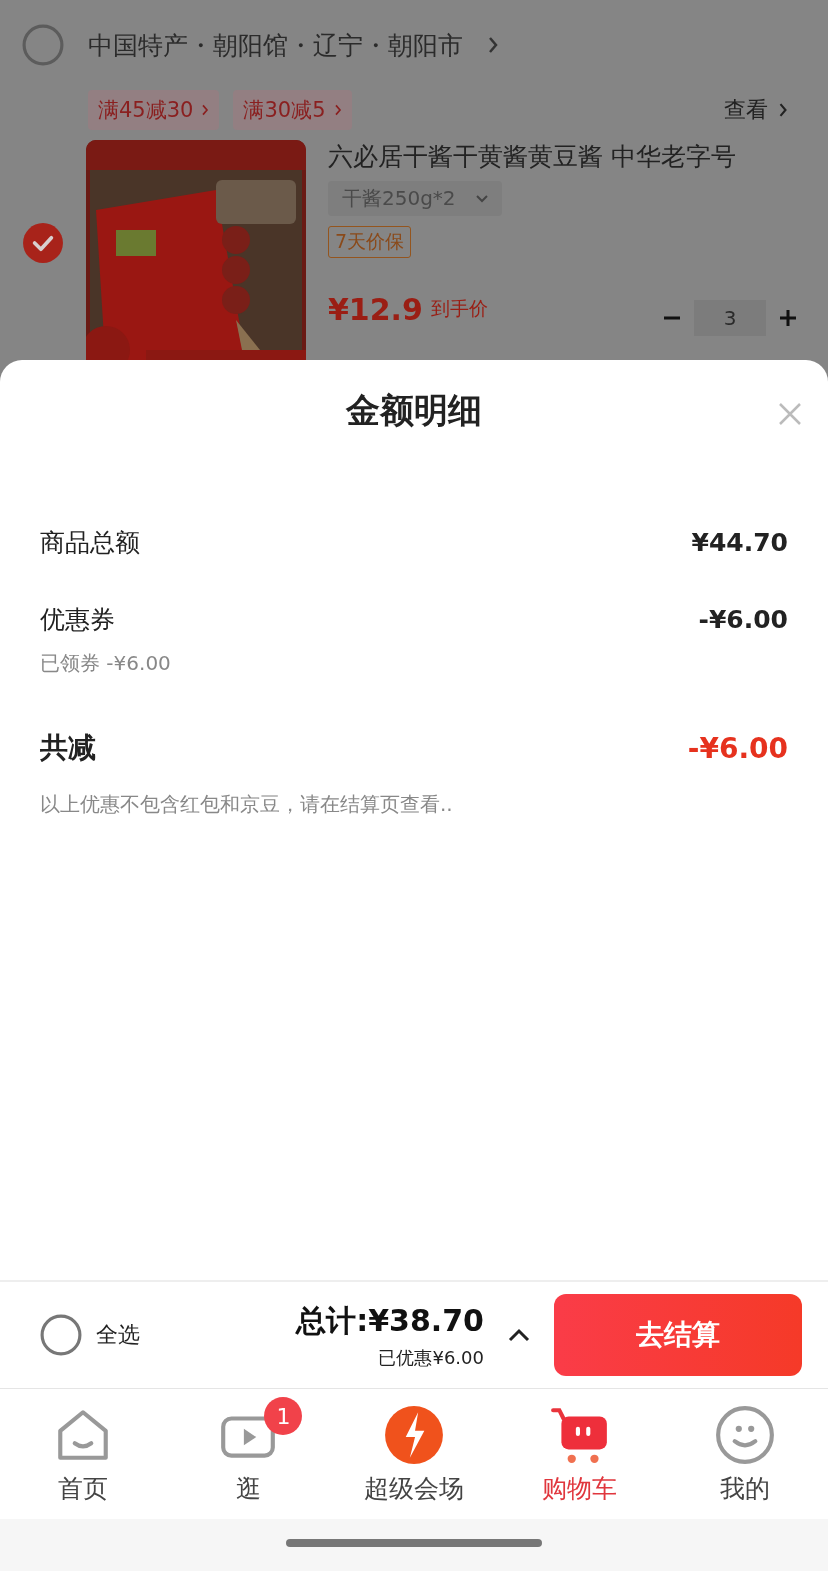 Image resolution: width=828 pixels, height=1571 pixels. What do you see at coordinates (275, 45) in the screenshot?
I see `store-name: 中国特产・朝阳馆・辽宁・朝阳市` at bounding box center [275, 45].